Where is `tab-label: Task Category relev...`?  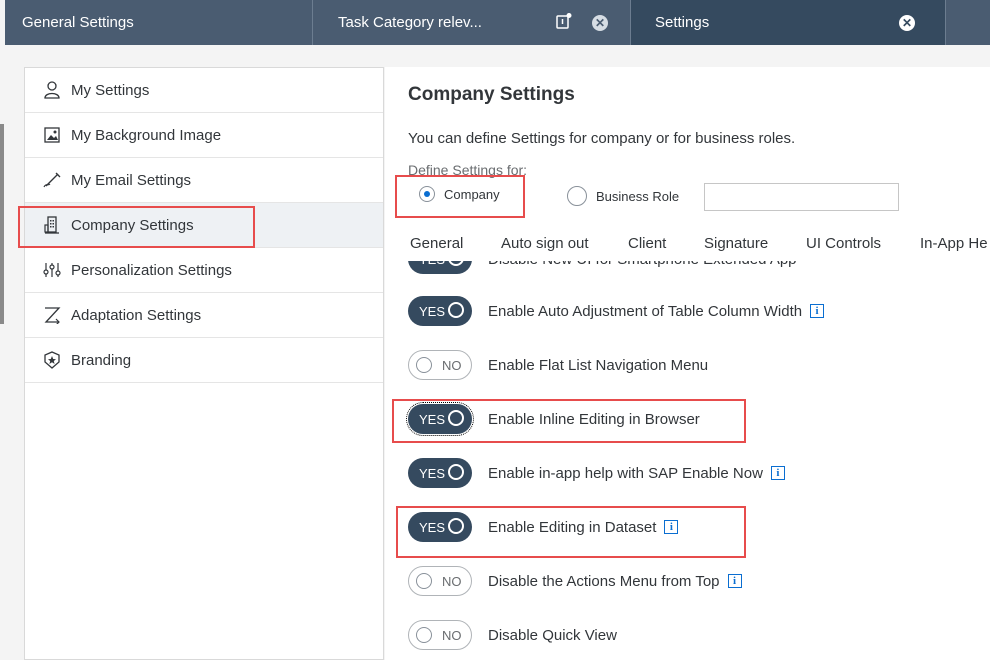 tab-label: Task Category relev... is located at coordinates (410, 22).